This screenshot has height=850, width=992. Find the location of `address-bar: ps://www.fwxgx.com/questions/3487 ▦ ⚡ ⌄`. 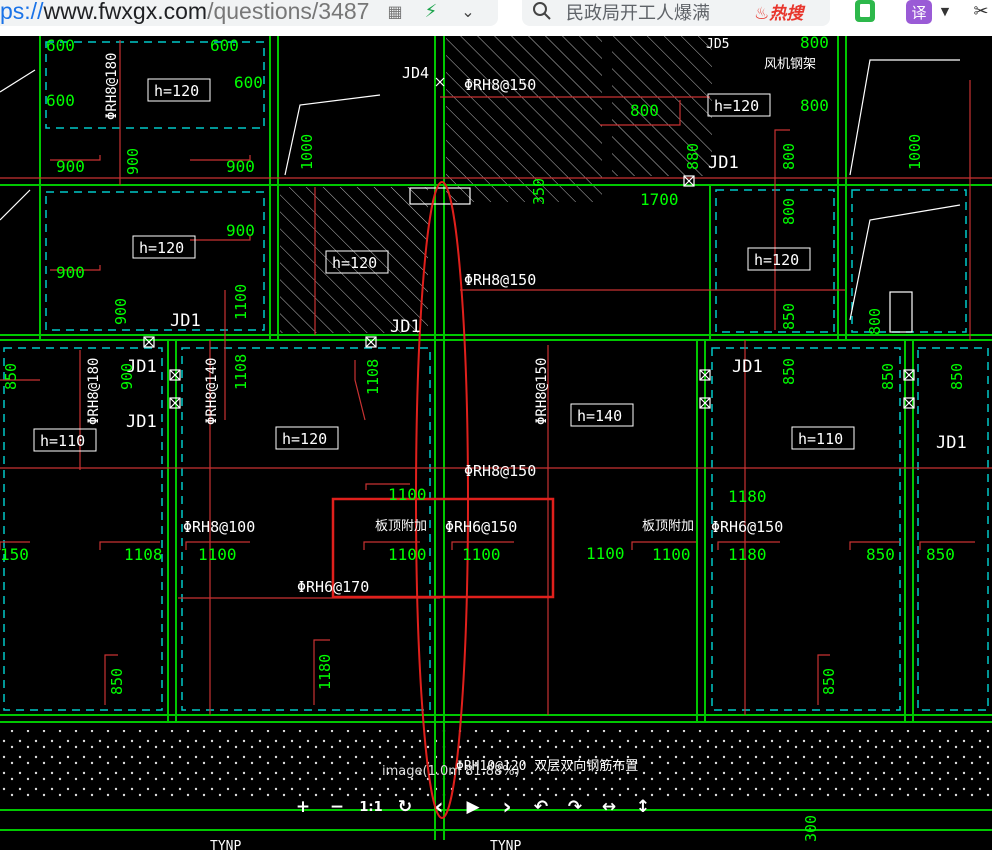

address-bar: ps://www.fwxgx.com/questions/3487 ▦ ⚡ ⌄ is located at coordinates (249, 13).